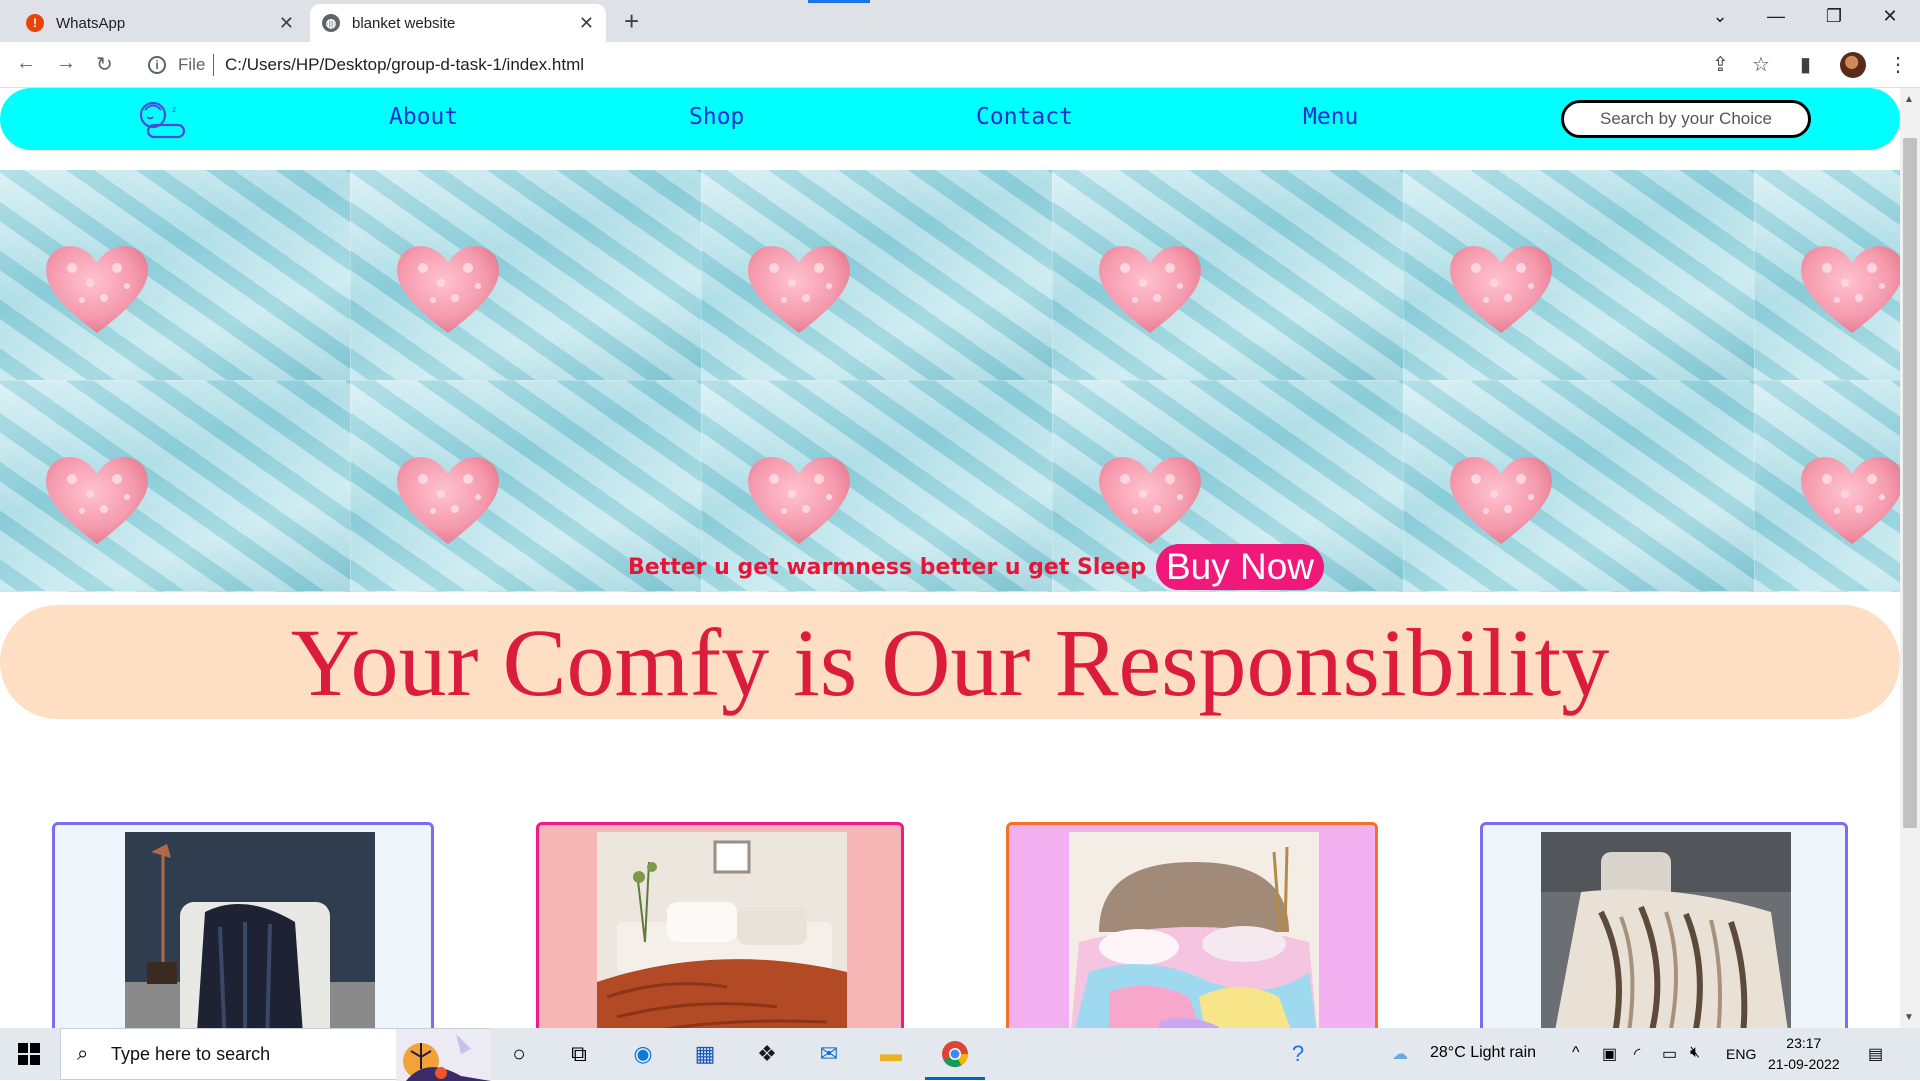 This screenshot has height=1081, width=1920. Describe the element at coordinates (35, 23) in the screenshot. I see `whatsapp-alert-icon: !` at that location.